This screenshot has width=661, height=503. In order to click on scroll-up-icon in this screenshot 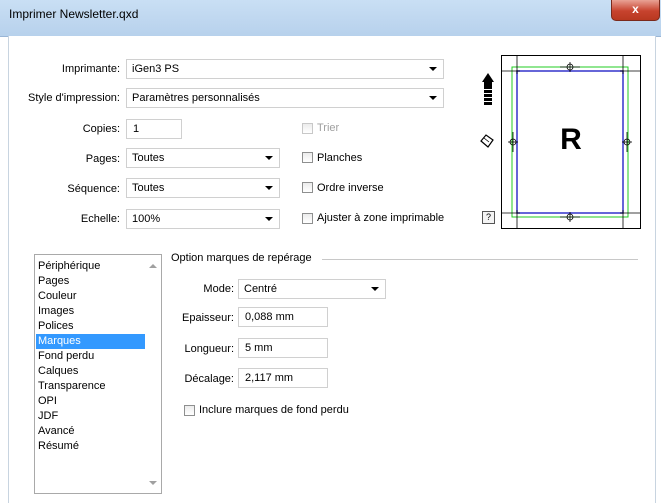, I will do `click(153, 266)`.